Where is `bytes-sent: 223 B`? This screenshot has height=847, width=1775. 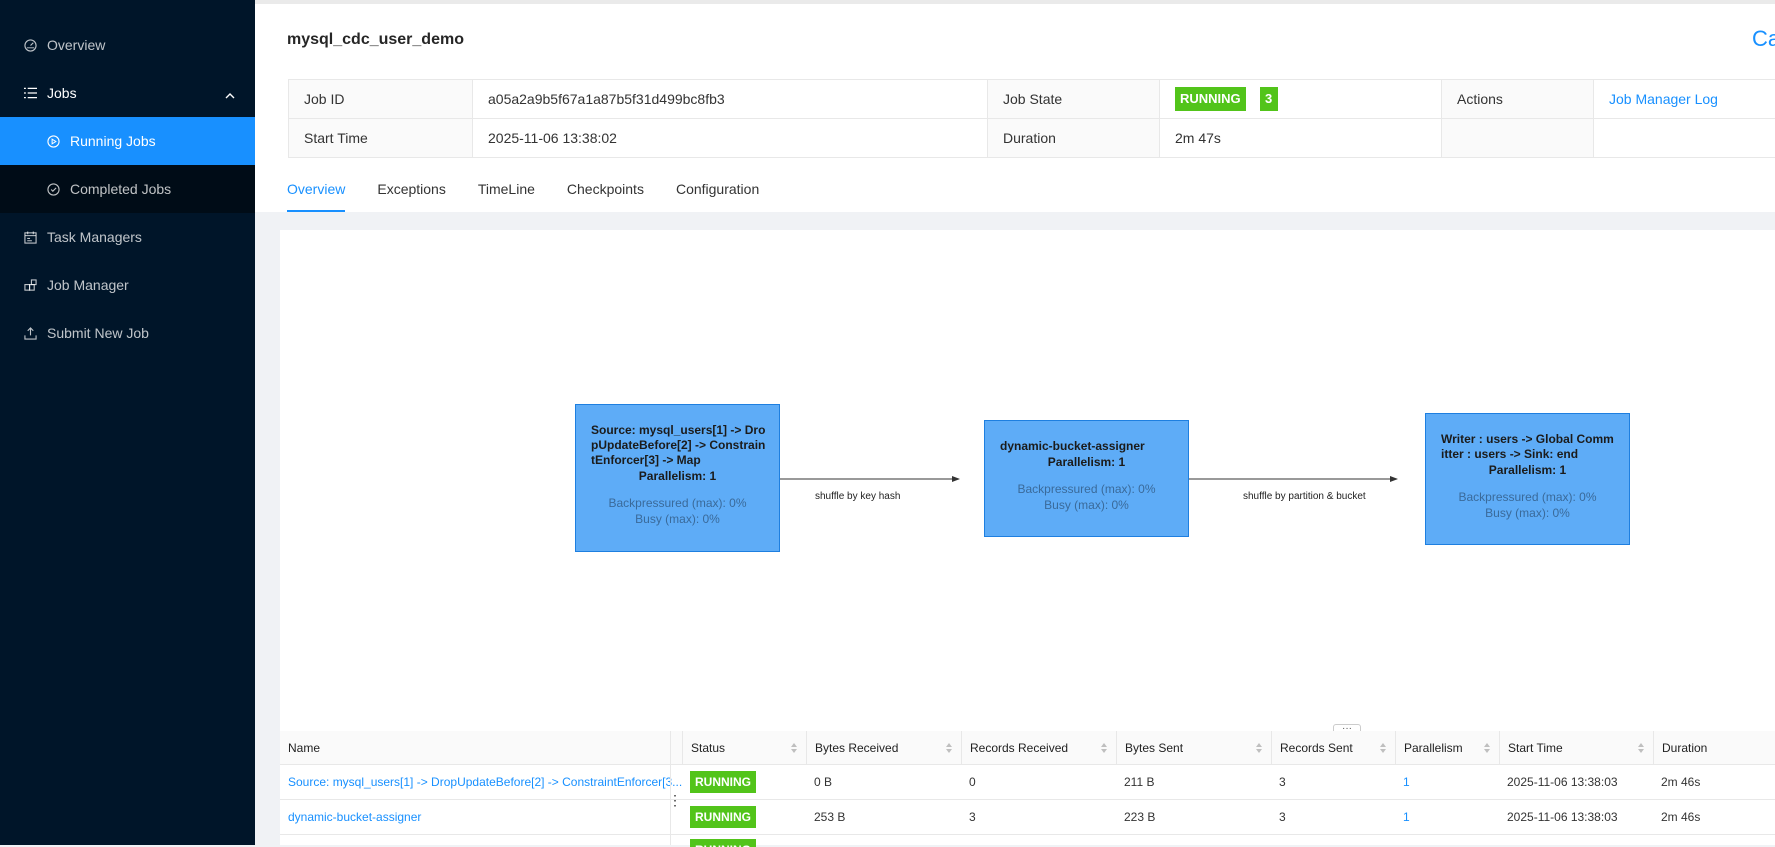
bytes-sent: 223 B is located at coordinates (1193, 817).